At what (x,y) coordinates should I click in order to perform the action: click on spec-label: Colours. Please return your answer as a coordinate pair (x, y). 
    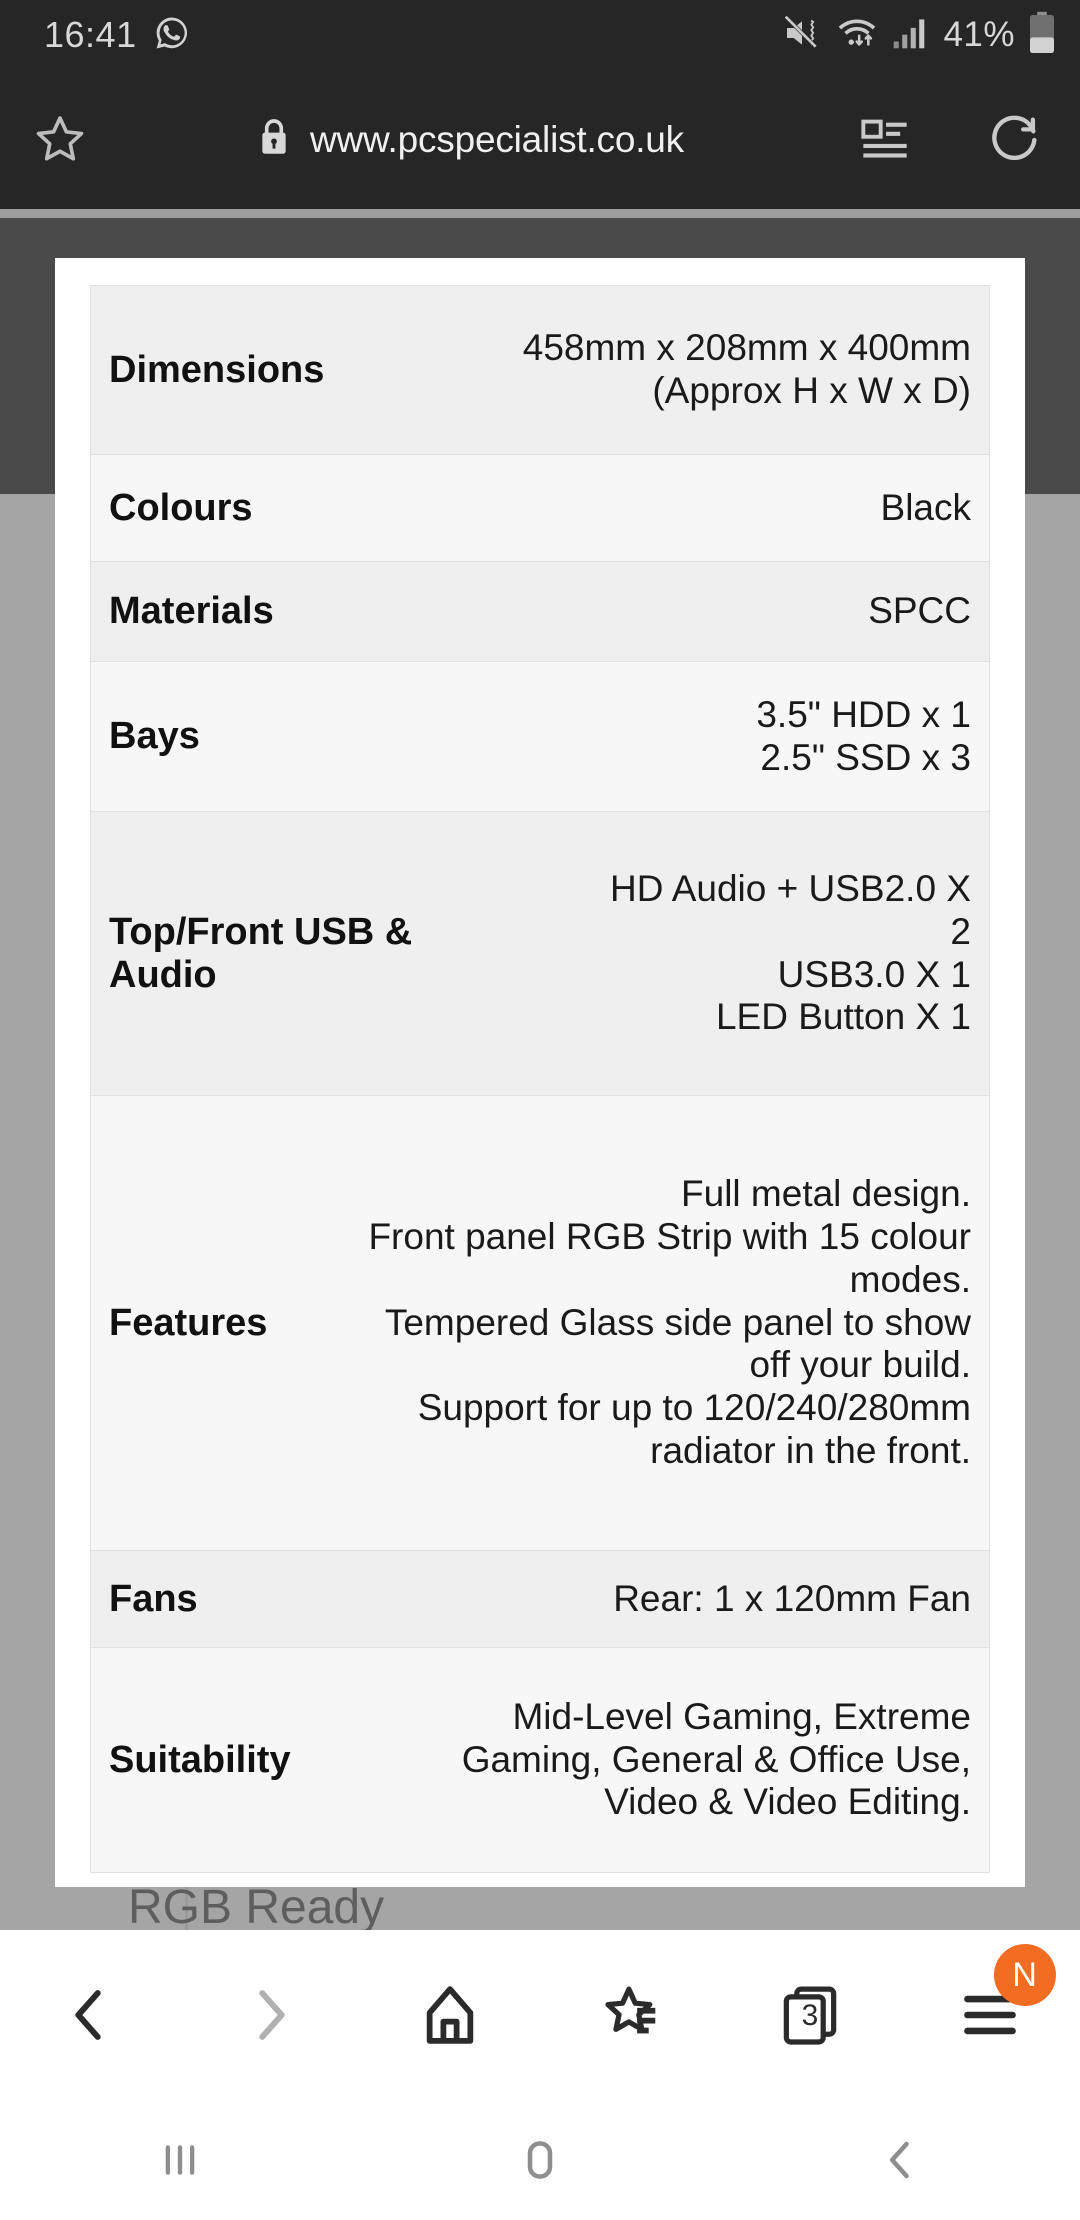
    Looking at the image, I should click on (181, 507).